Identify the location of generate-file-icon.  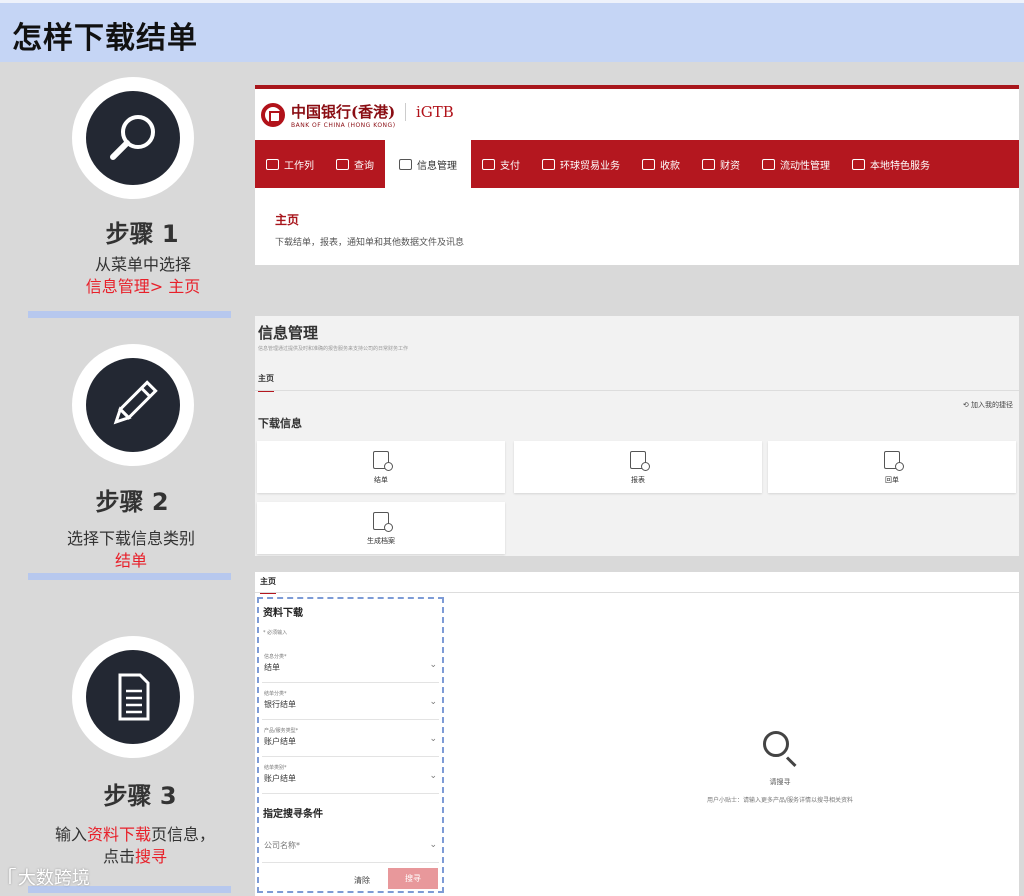
(383, 522).